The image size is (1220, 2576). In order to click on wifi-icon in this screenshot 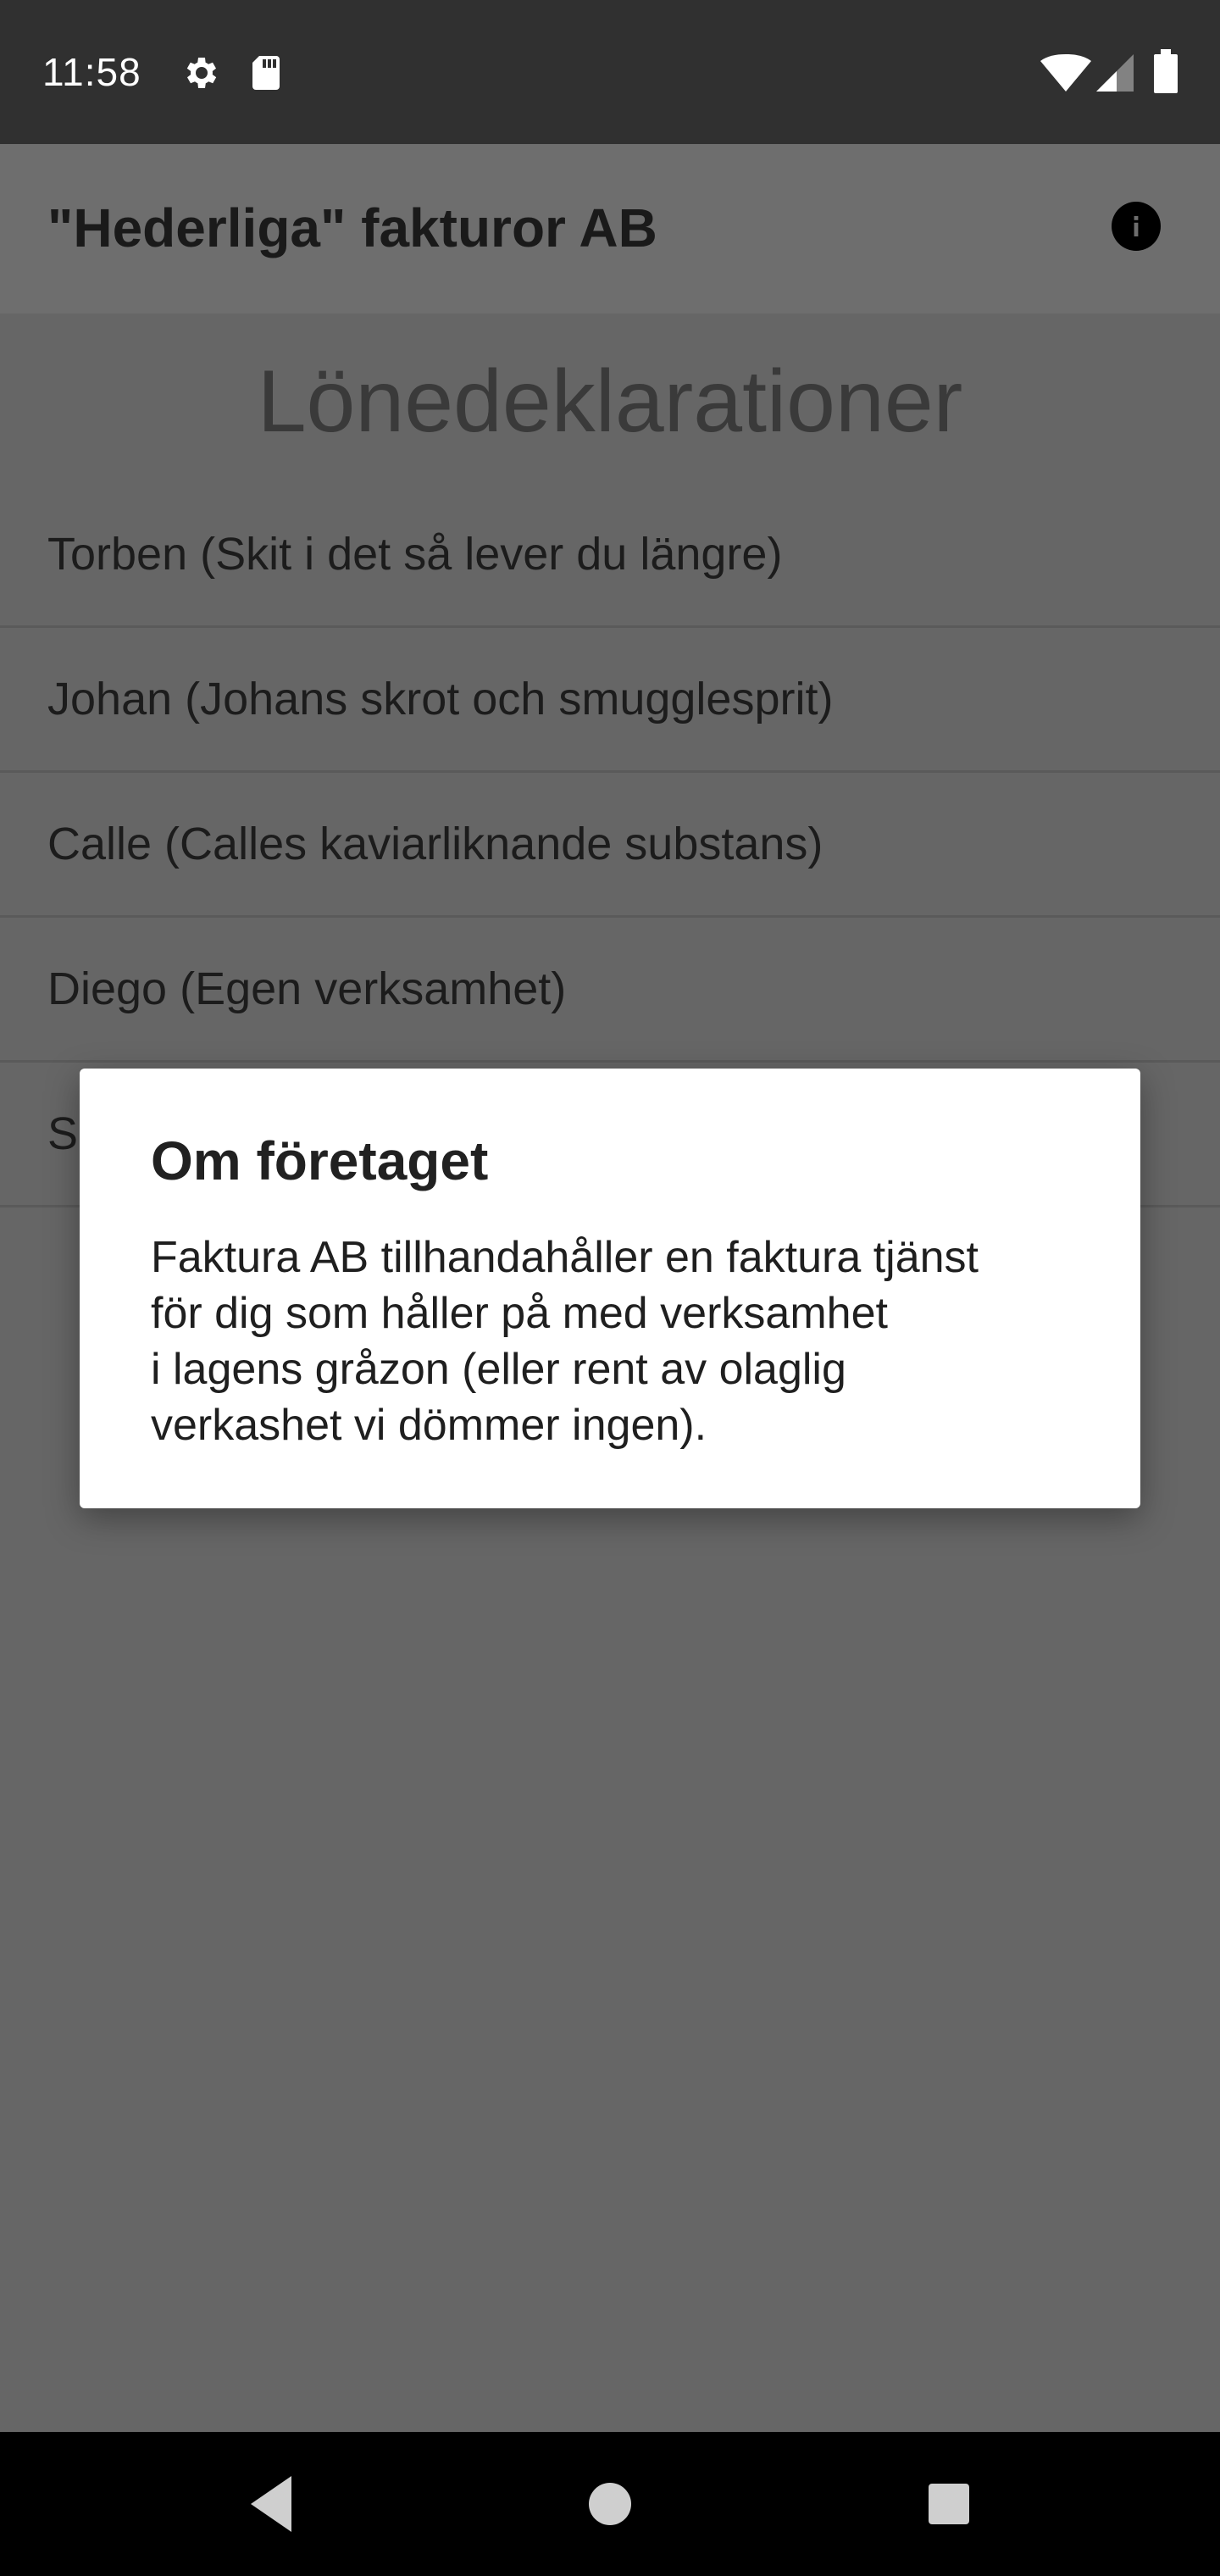, I will do `click(1065, 75)`.